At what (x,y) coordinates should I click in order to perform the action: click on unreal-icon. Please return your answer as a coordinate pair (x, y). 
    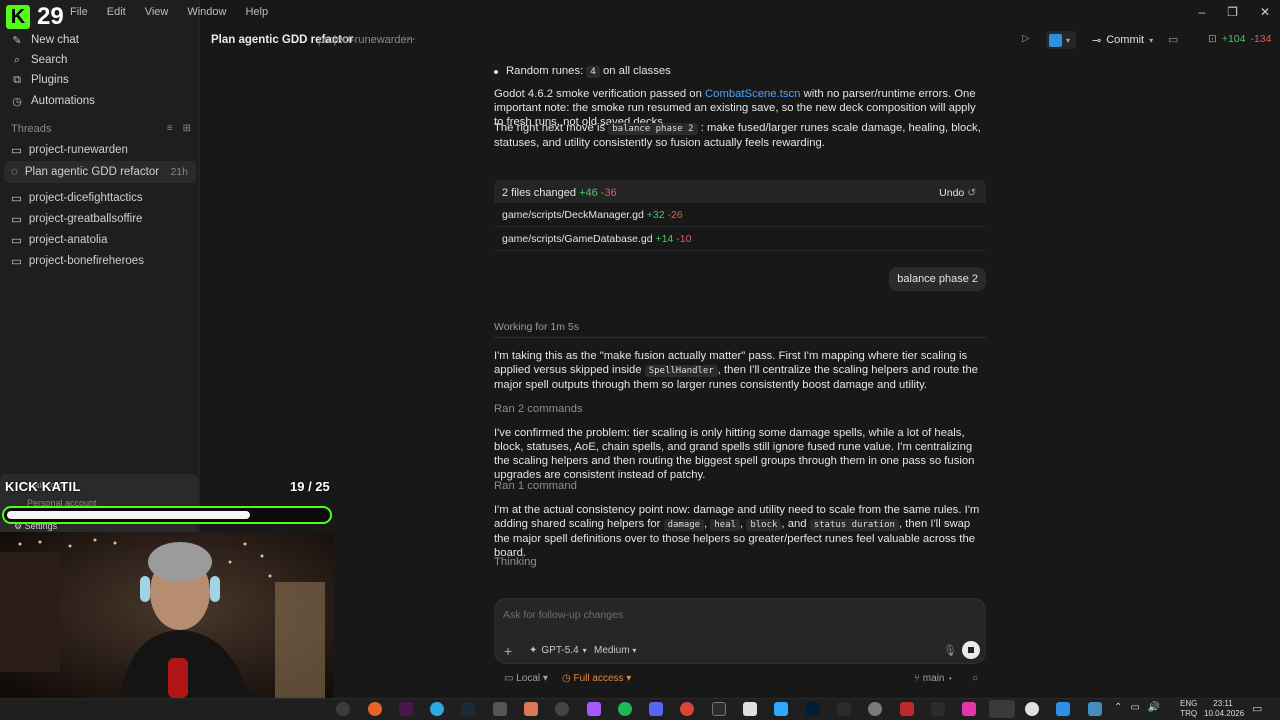
    Looking at the image, I should click on (1032, 709).